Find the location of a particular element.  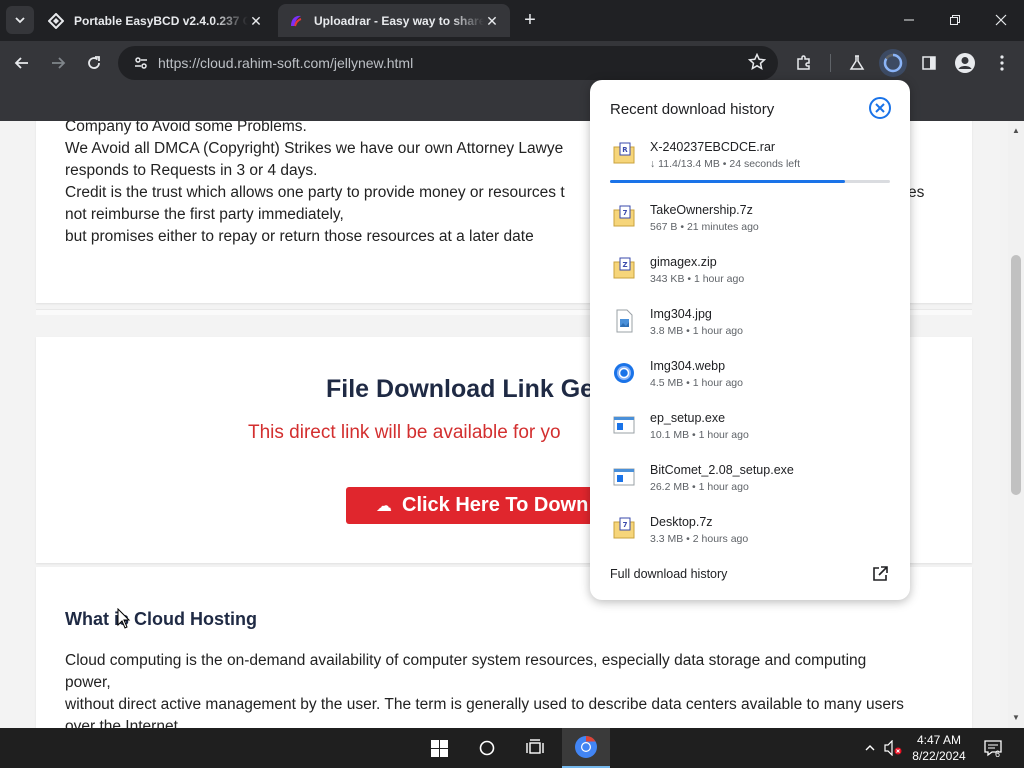

clock-date: 8/22/2024 is located at coordinates (939, 756).